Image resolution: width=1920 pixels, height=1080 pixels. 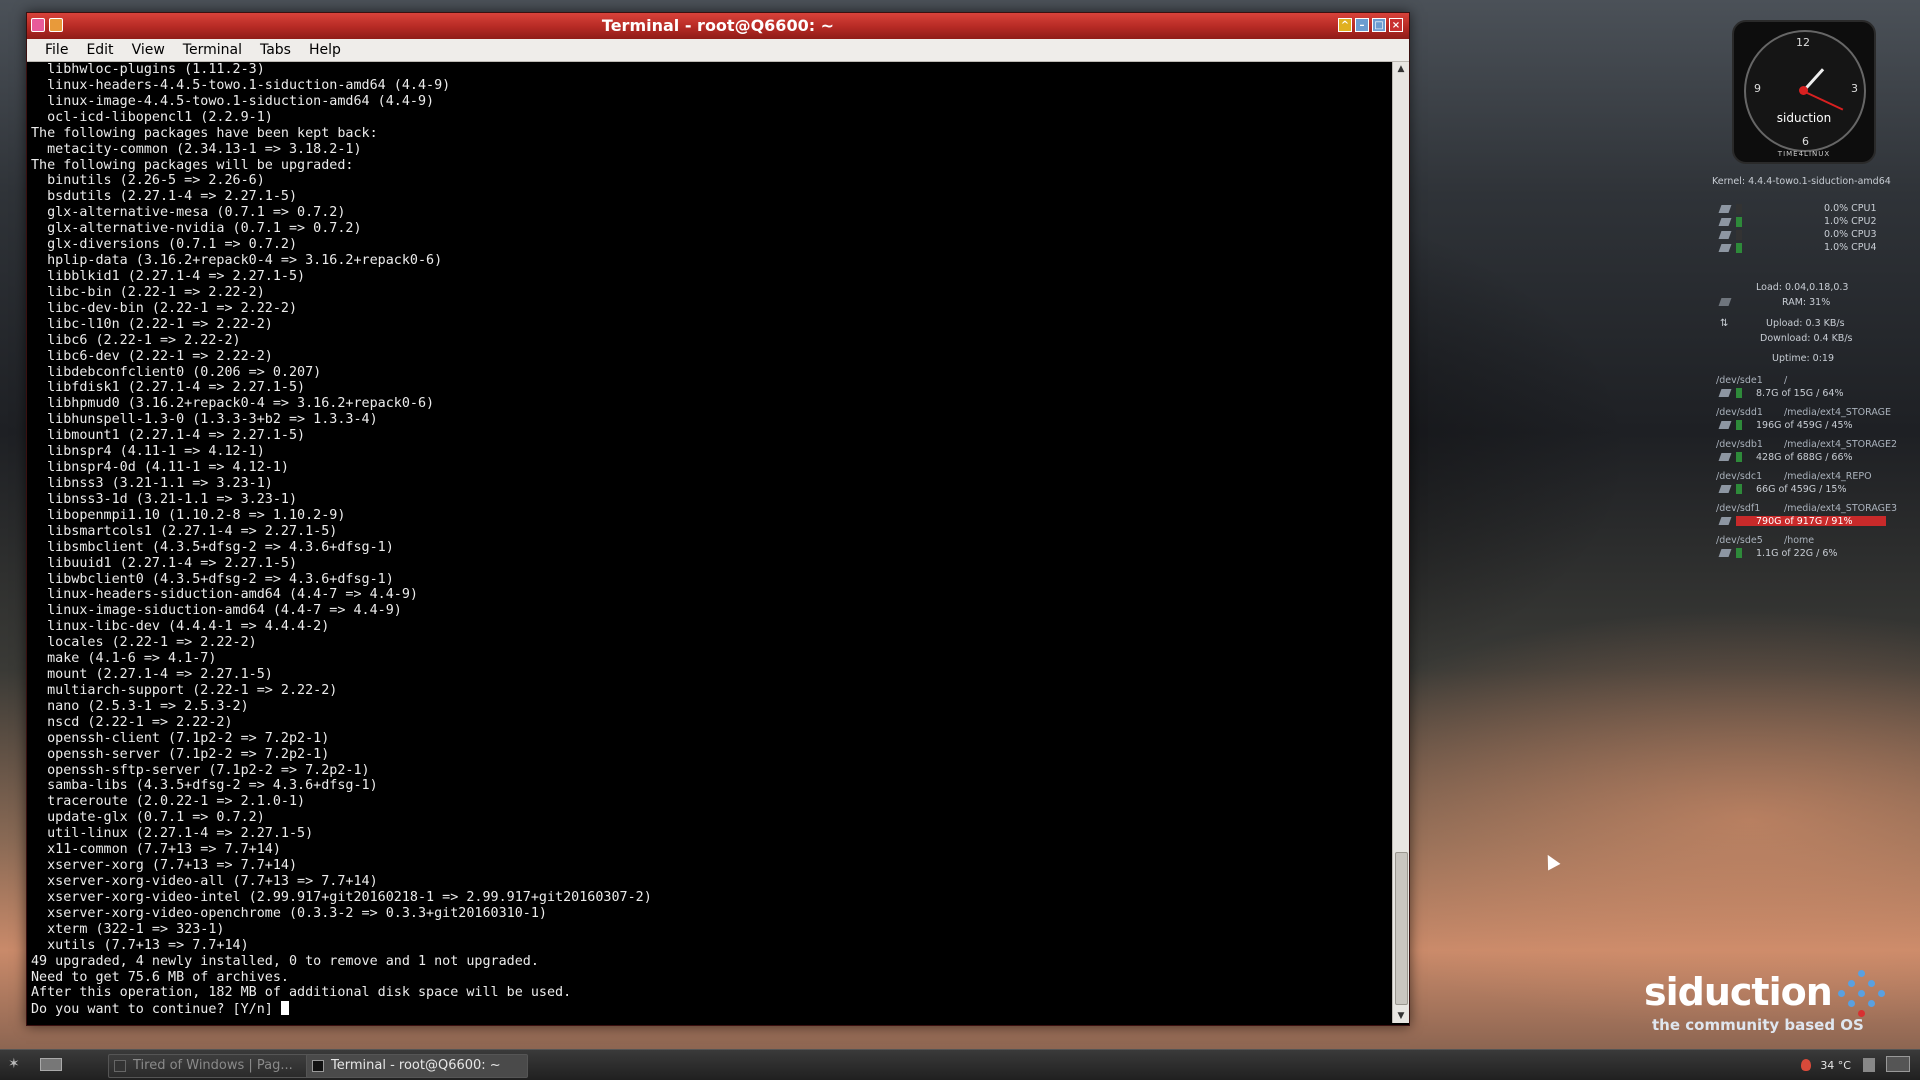 I want to click on terminal-line: glx-alternative-nvidia (0.7.1 => 0.7.2), so click(x=196, y=229).